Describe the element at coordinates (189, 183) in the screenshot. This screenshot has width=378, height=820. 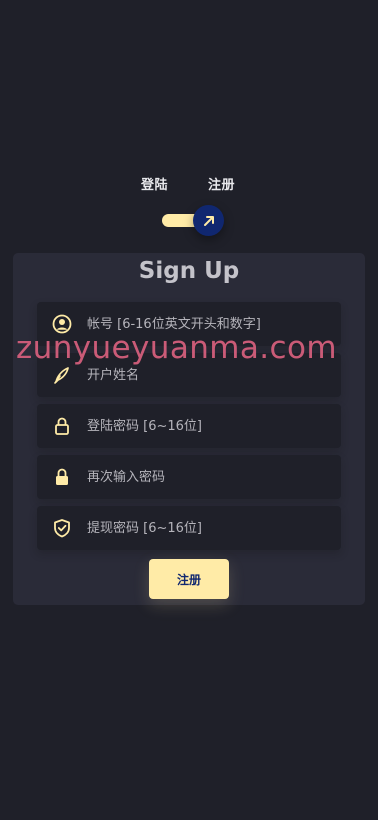
I see `auth-tabs: 登陆 注册` at that location.